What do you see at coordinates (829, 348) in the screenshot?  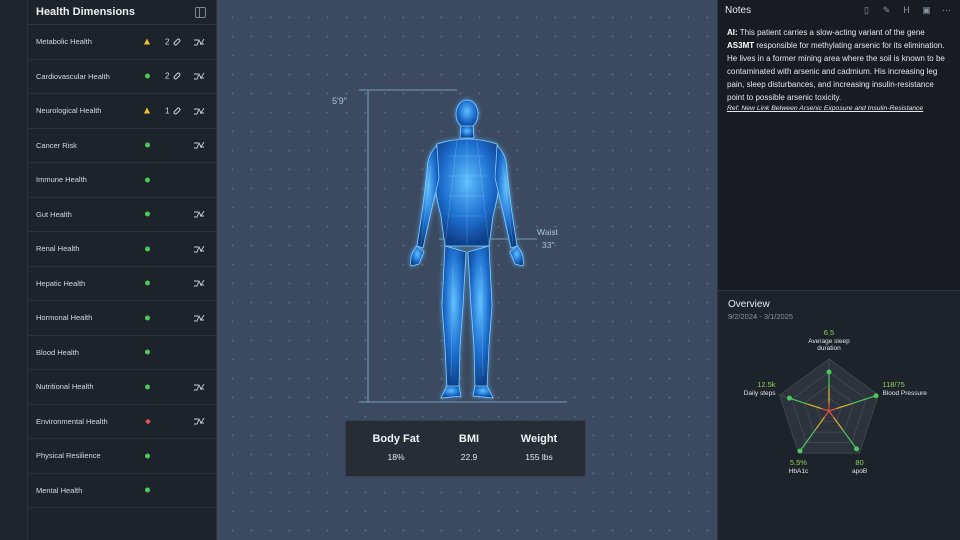 I see `radar-axis-label: duration` at bounding box center [829, 348].